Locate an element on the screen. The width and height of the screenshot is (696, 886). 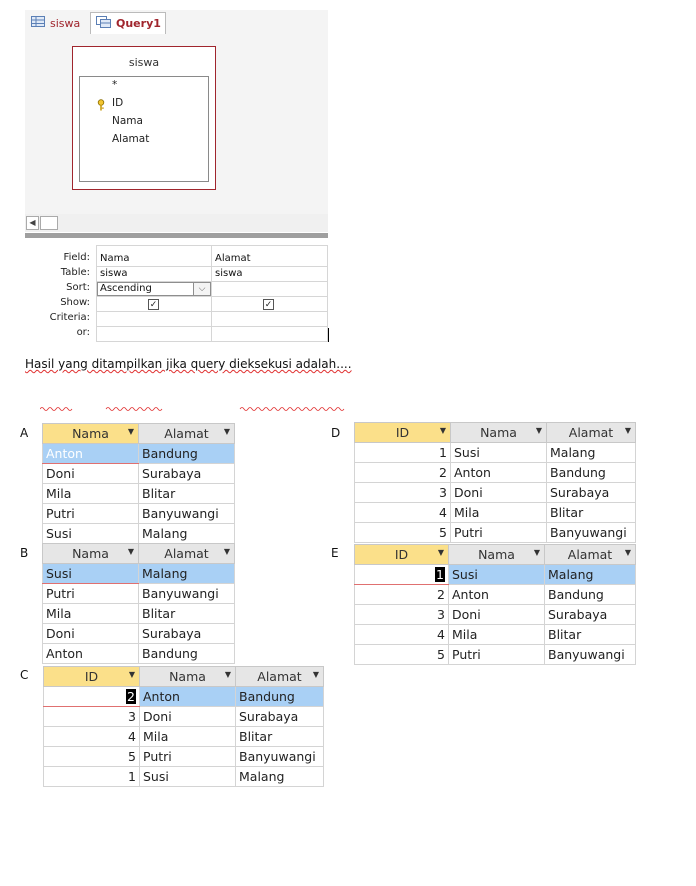
cell: 4 is located at coordinates (401, 634).